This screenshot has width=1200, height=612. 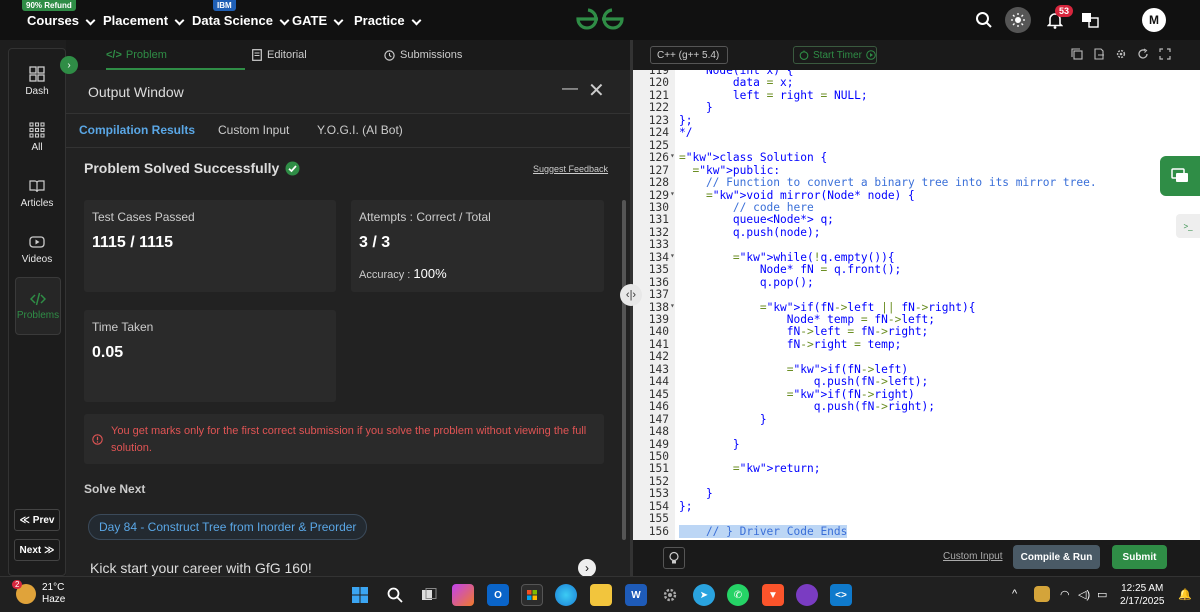 What do you see at coordinates (137, 130) in the screenshot?
I see `tab-compilation-results: Compilation Results` at bounding box center [137, 130].